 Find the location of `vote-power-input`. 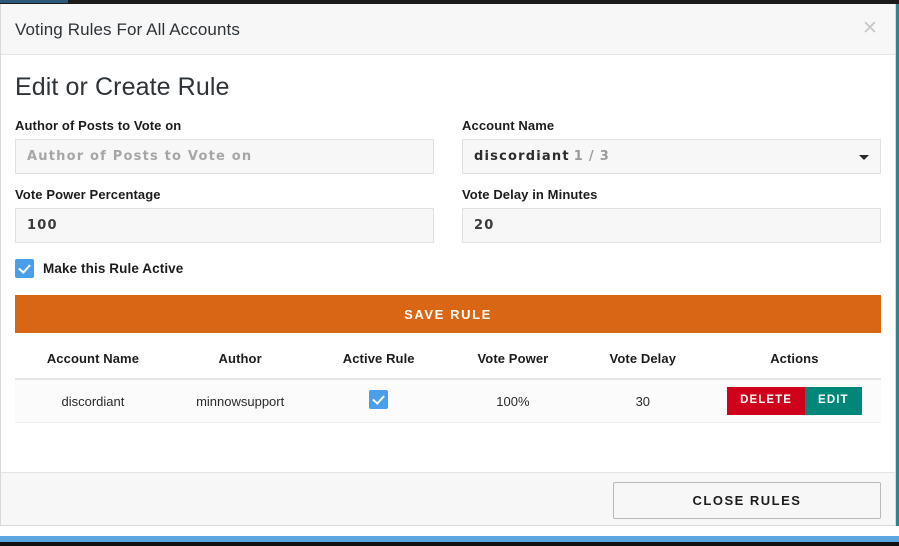

vote-power-input is located at coordinates (224, 225).